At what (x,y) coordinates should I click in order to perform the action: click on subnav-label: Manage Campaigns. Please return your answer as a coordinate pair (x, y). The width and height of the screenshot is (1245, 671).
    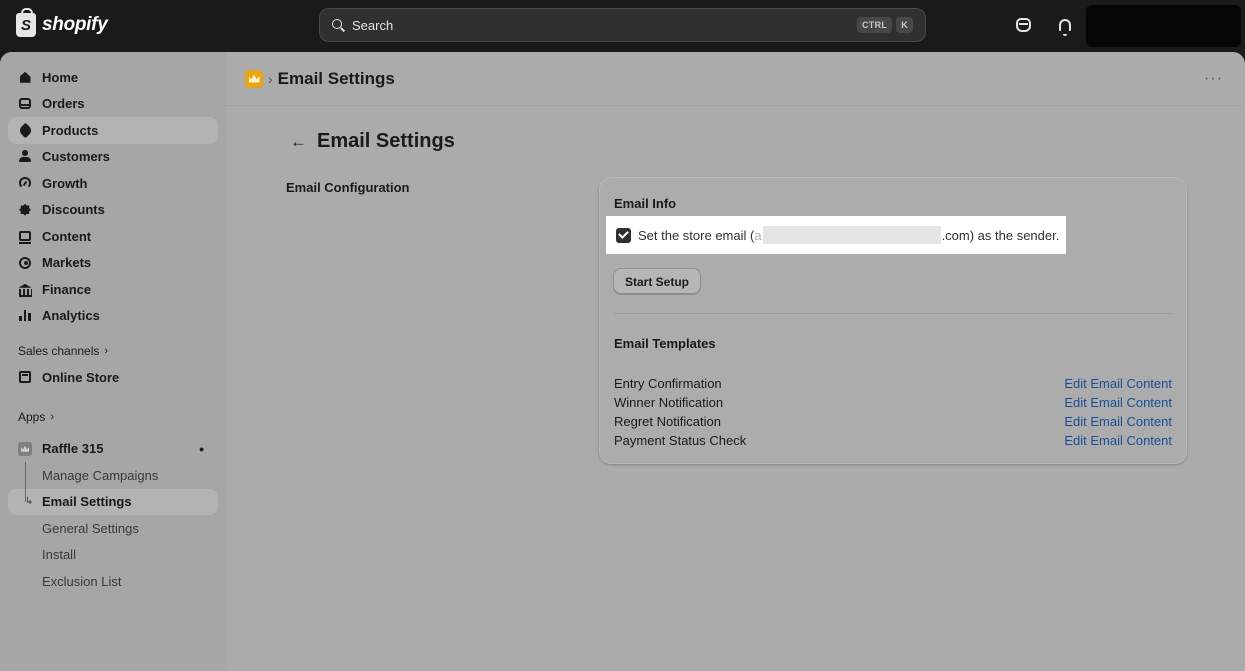
    Looking at the image, I should click on (100, 475).